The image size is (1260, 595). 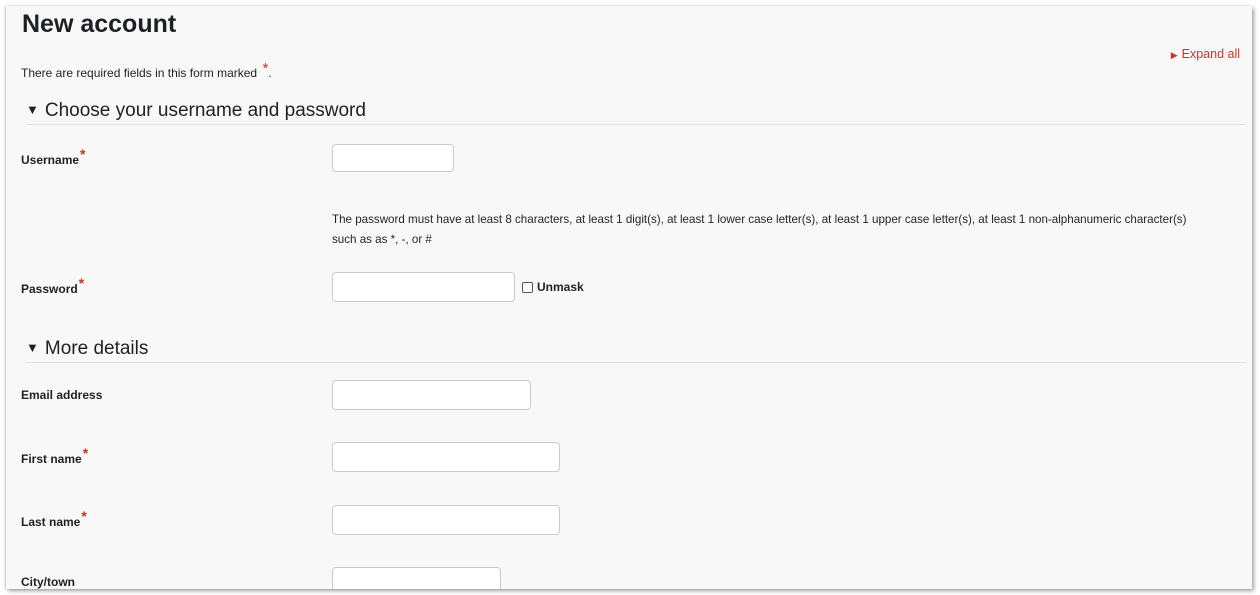 I want to click on email-input, so click(x=431, y=395).